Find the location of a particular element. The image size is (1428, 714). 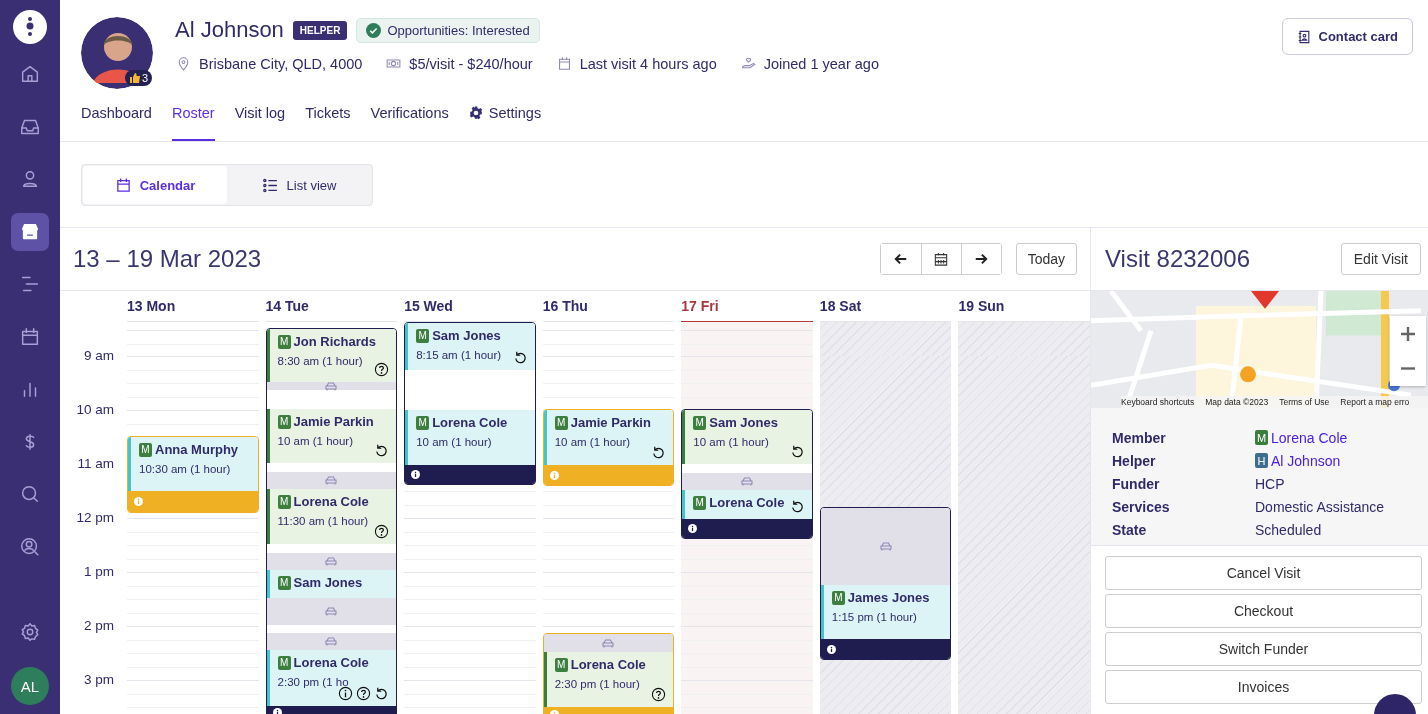

edit-visit-button: Edit Visit is located at coordinates (1380, 259).